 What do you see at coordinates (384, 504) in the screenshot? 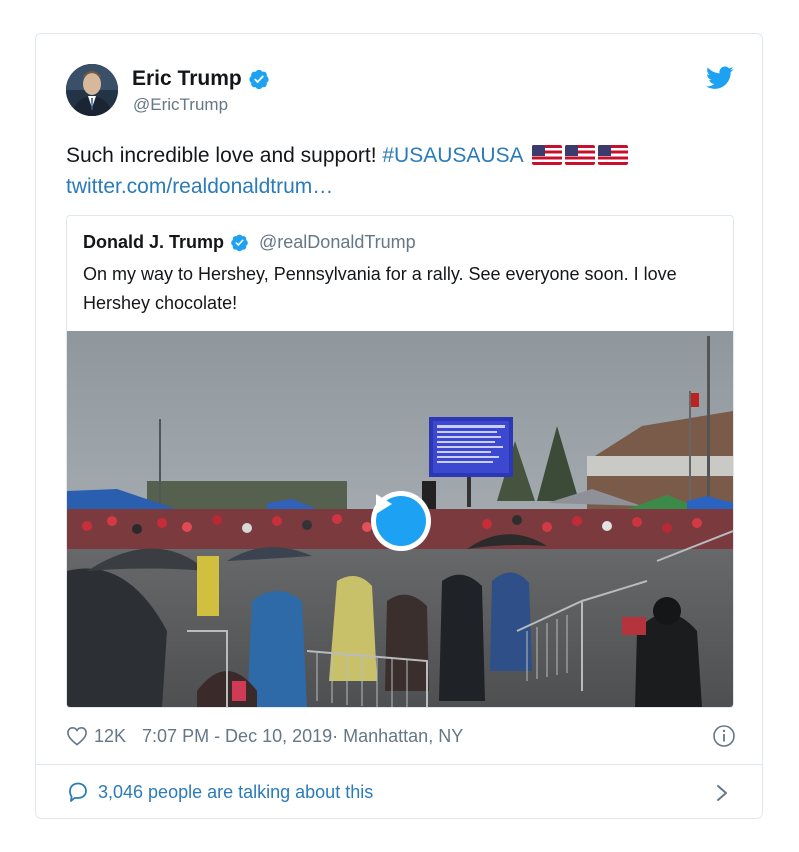
I see `play-icon` at bounding box center [384, 504].